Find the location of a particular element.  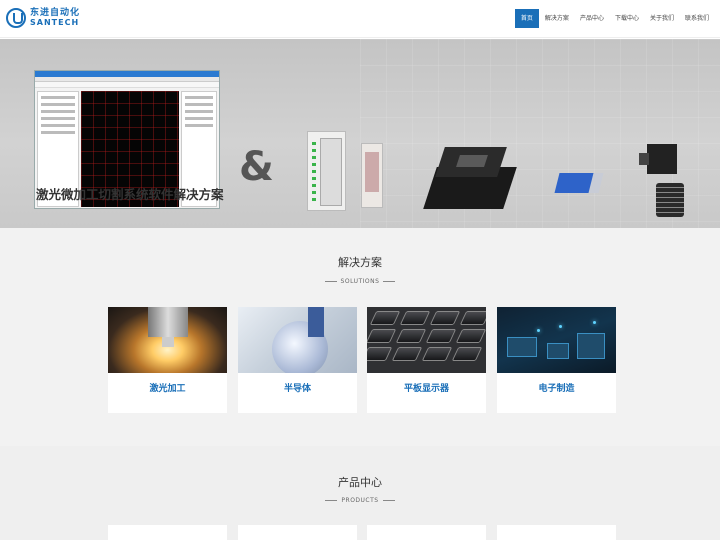

logo-name-cn: 东进自动化 is located at coordinates (55, 13).